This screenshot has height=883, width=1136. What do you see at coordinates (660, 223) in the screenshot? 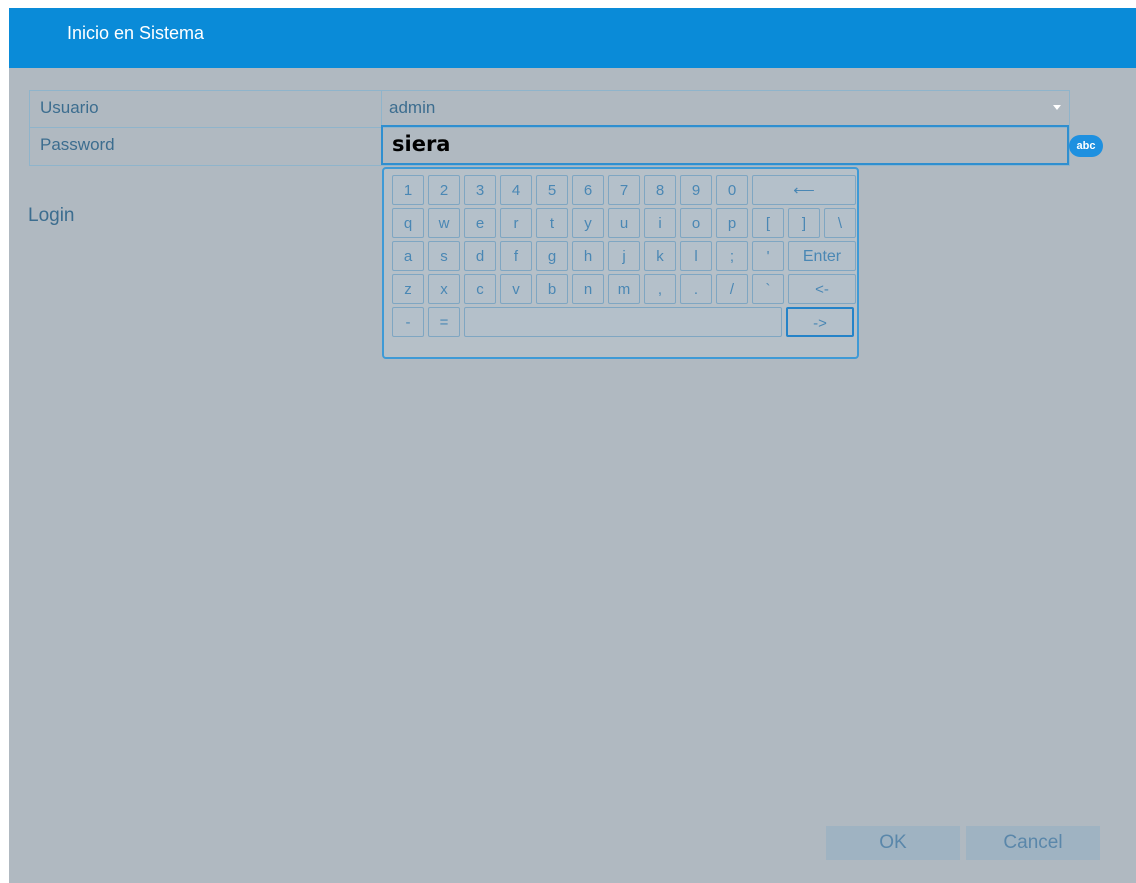
I see `key-i: i` at bounding box center [660, 223].